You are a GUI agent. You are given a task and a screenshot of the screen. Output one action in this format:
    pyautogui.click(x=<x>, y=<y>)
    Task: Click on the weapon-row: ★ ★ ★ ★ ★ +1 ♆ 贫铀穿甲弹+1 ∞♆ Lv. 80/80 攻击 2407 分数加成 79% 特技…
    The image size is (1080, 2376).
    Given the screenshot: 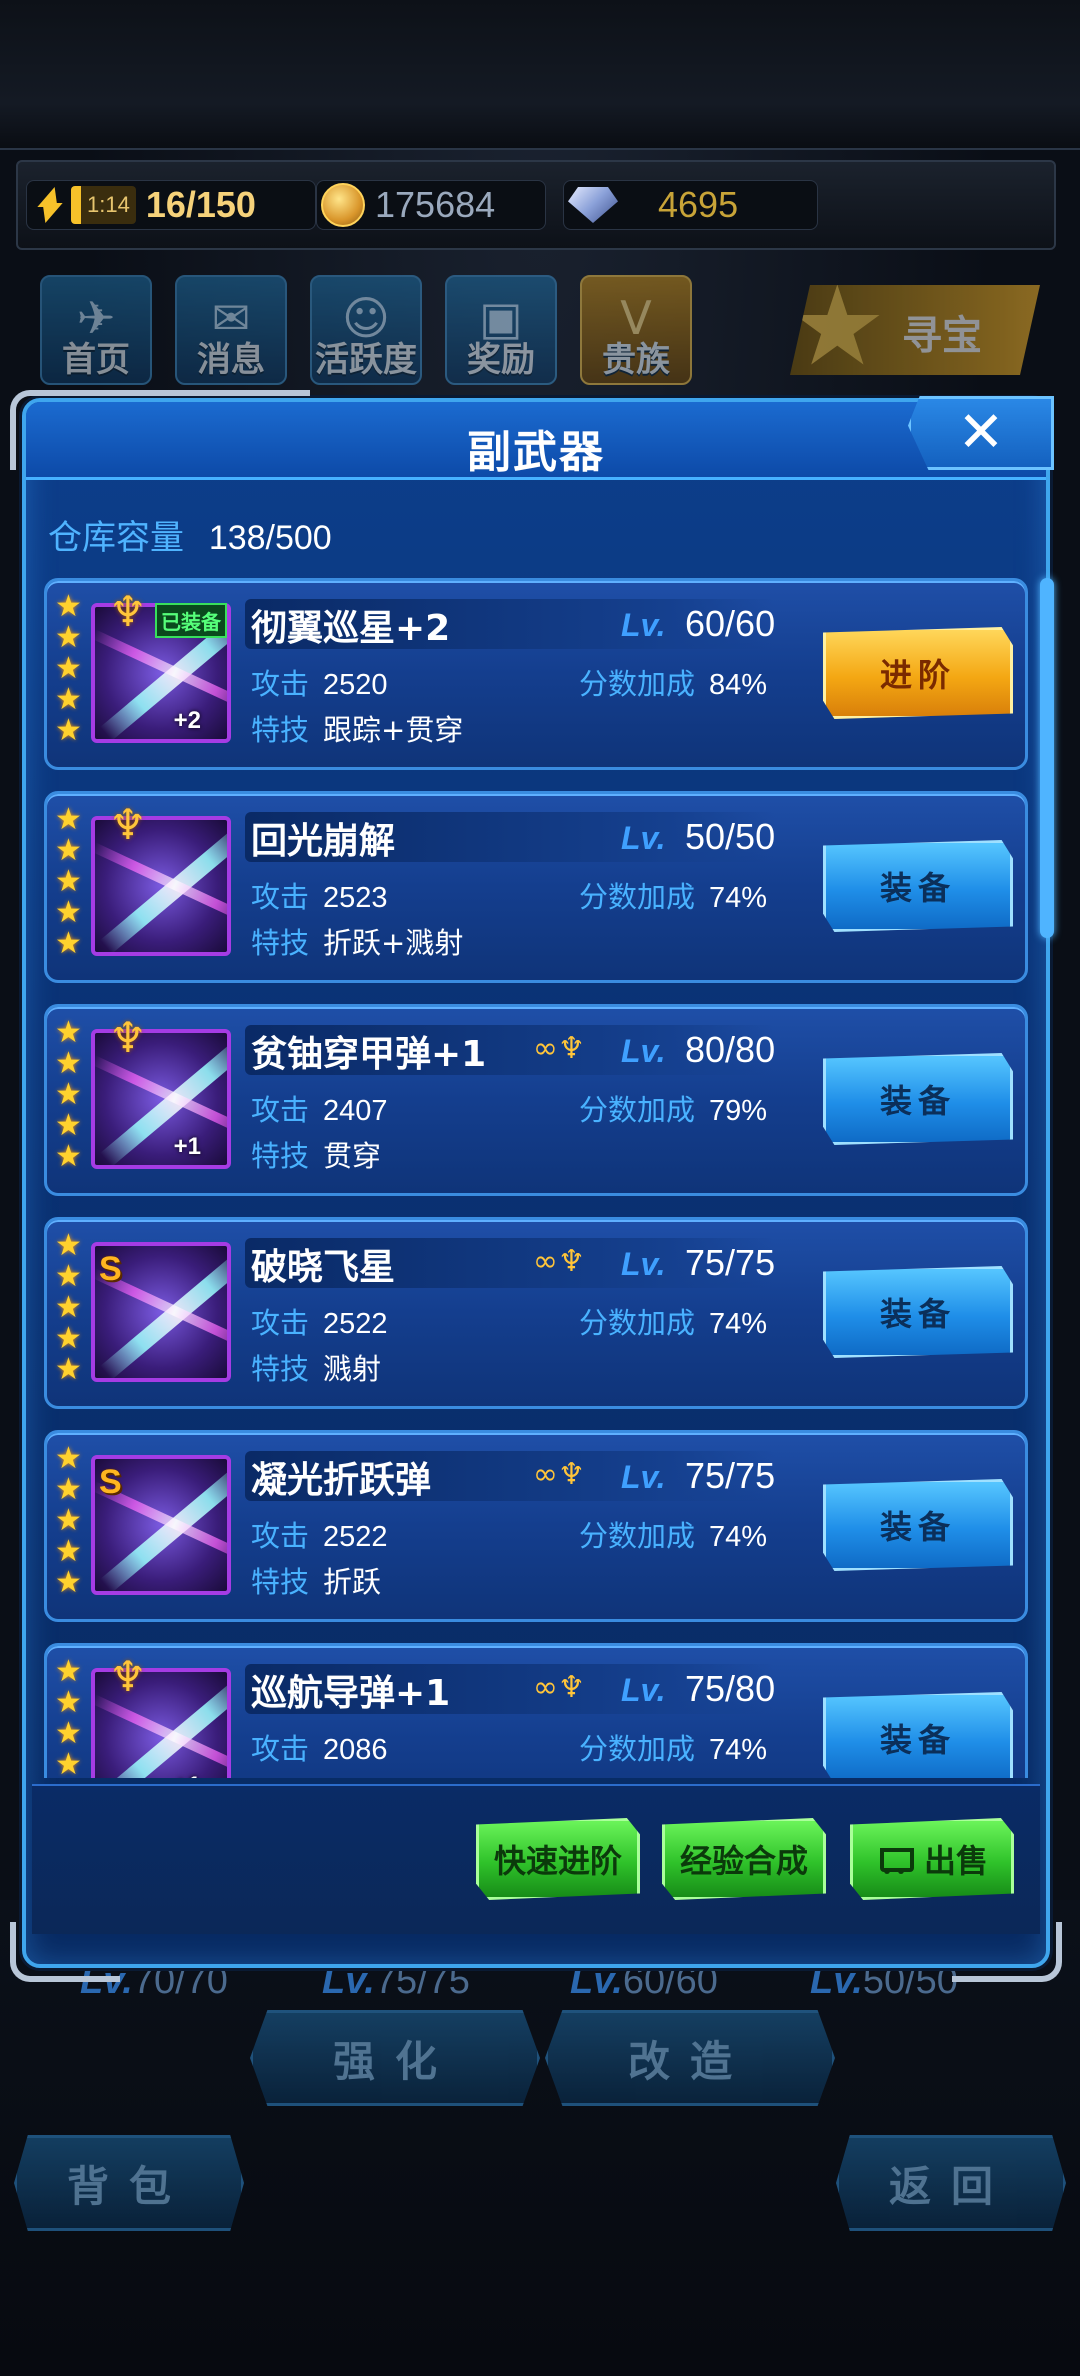 What is the action you would take?
    pyautogui.click(x=536, y=1100)
    